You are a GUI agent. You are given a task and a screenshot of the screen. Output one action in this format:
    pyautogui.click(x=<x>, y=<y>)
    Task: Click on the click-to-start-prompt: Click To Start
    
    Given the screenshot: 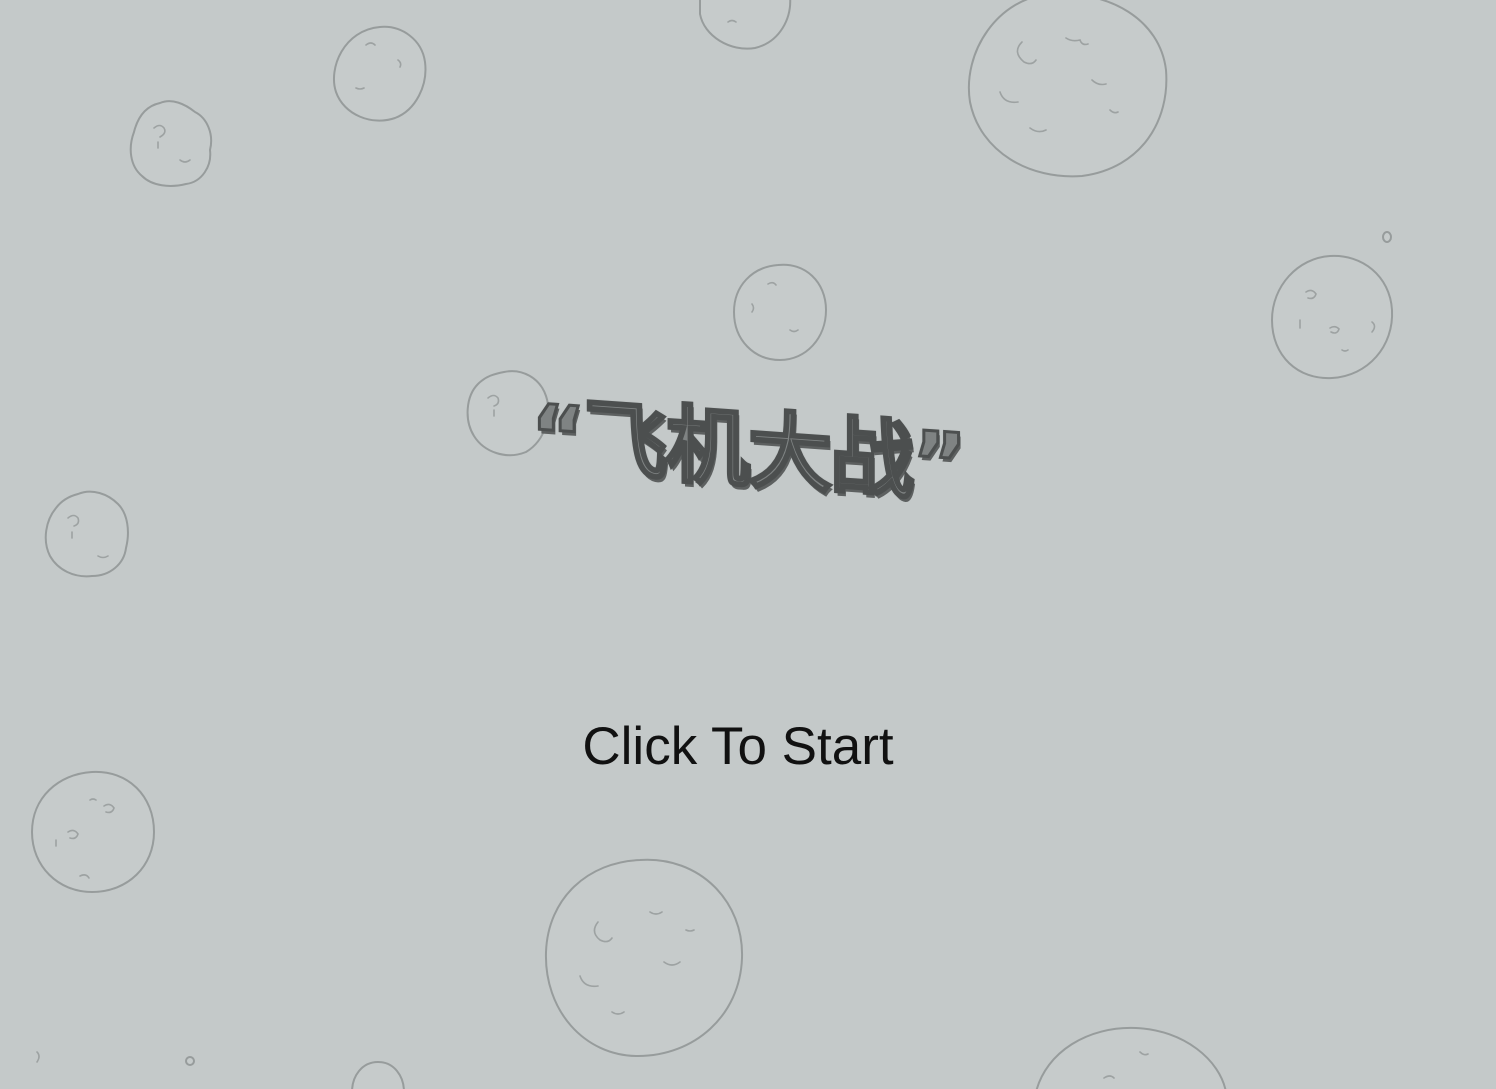 What is the action you would take?
    pyautogui.click(x=738, y=747)
    